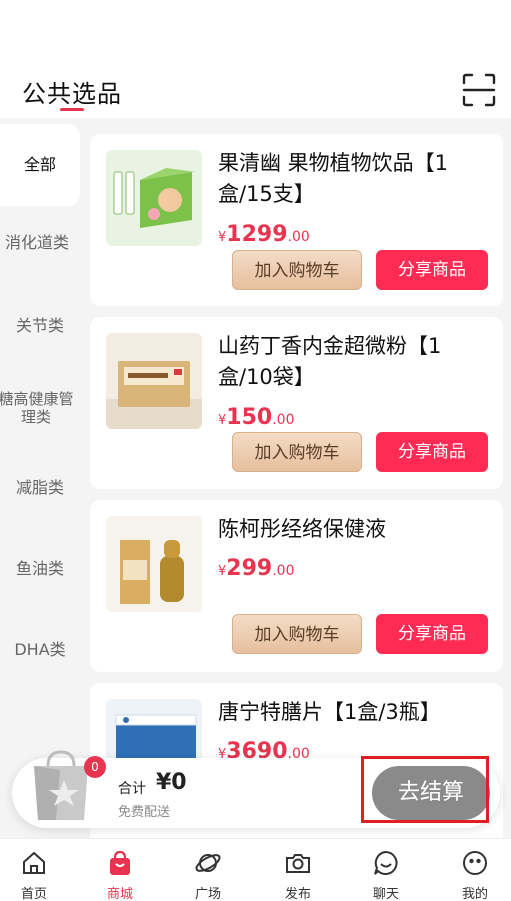 Image resolution: width=511 pixels, height=901 pixels. I want to click on tab-plaza: 广场, so click(208, 870).